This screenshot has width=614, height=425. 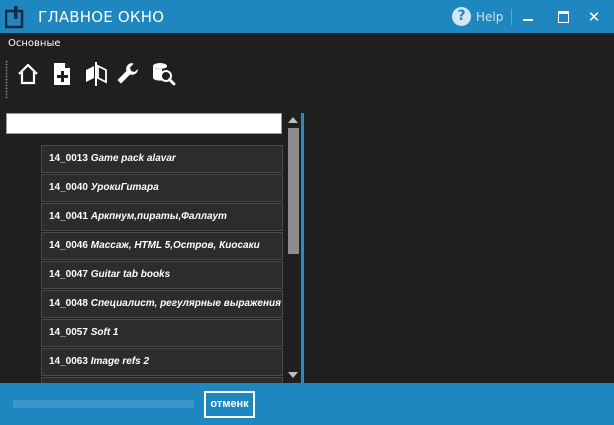 What do you see at coordinates (101, 17) in the screenshot?
I see `window-title: ГЛАВНОЕ ОКНО` at bounding box center [101, 17].